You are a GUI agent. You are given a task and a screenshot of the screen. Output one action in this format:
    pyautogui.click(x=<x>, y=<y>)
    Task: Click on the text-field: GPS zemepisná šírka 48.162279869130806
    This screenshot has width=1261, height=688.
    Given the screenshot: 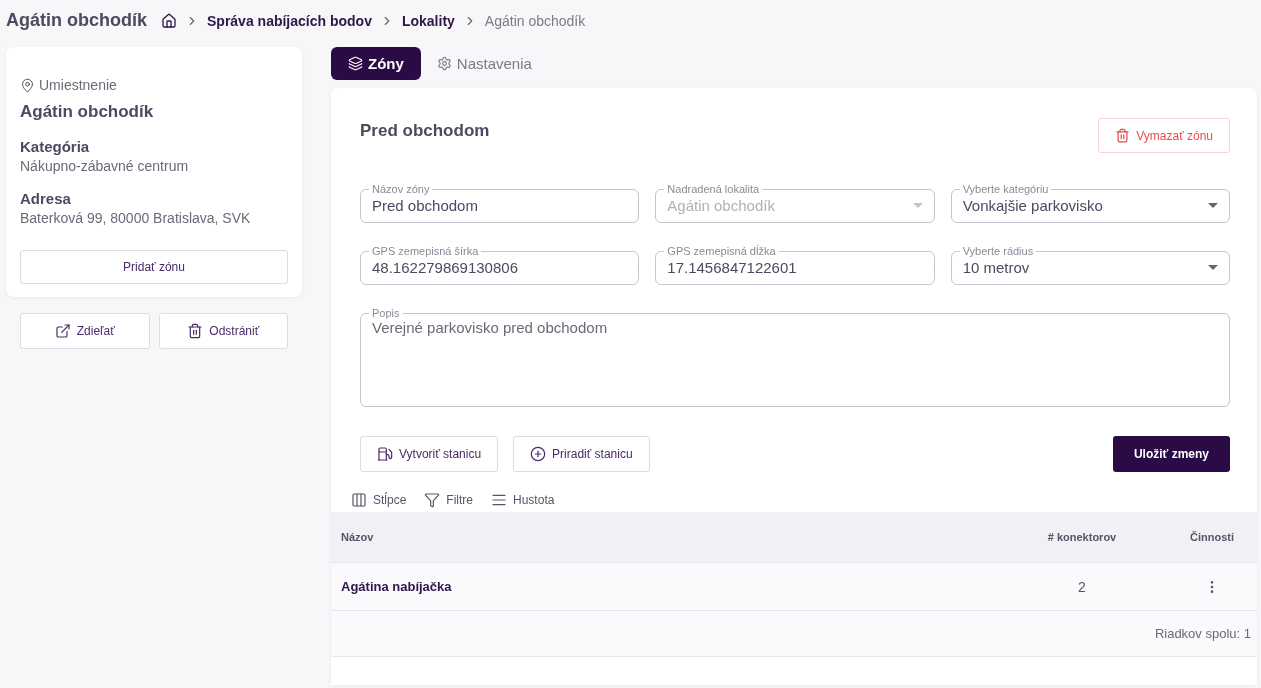 What is the action you would take?
    pyautogui.click(x=500, y=265)
    